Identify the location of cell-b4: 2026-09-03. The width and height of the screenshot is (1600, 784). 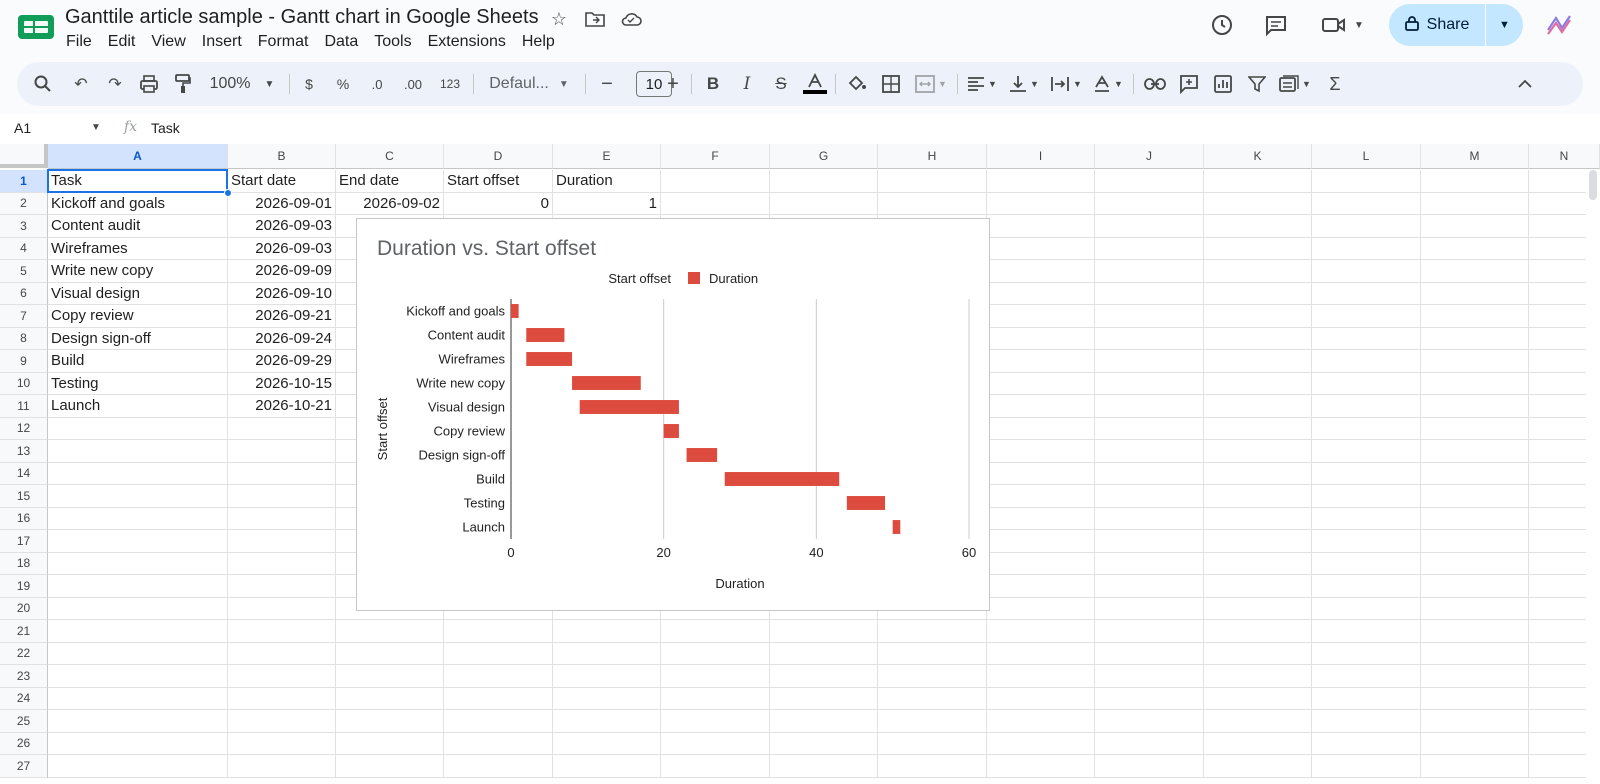
(282, 248).